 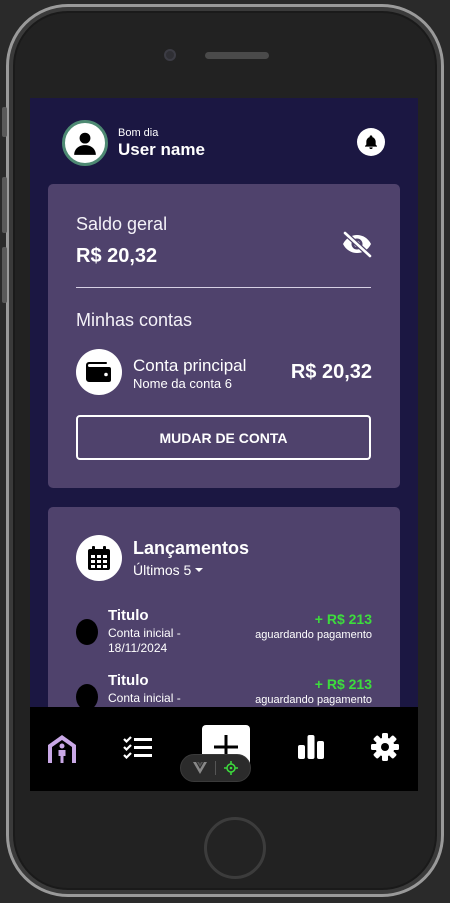 I want to click on divider, so click(x=223, y=287).